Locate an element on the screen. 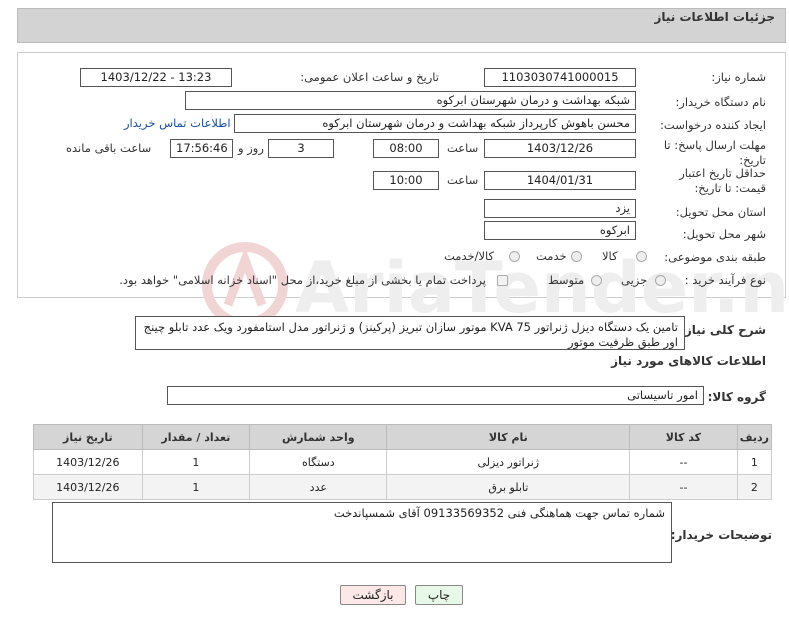 Image resolution: width=789 pixels, height=620 pixels. process-label: نوع فرآیند خرید : is located at coordinates (725, 280).